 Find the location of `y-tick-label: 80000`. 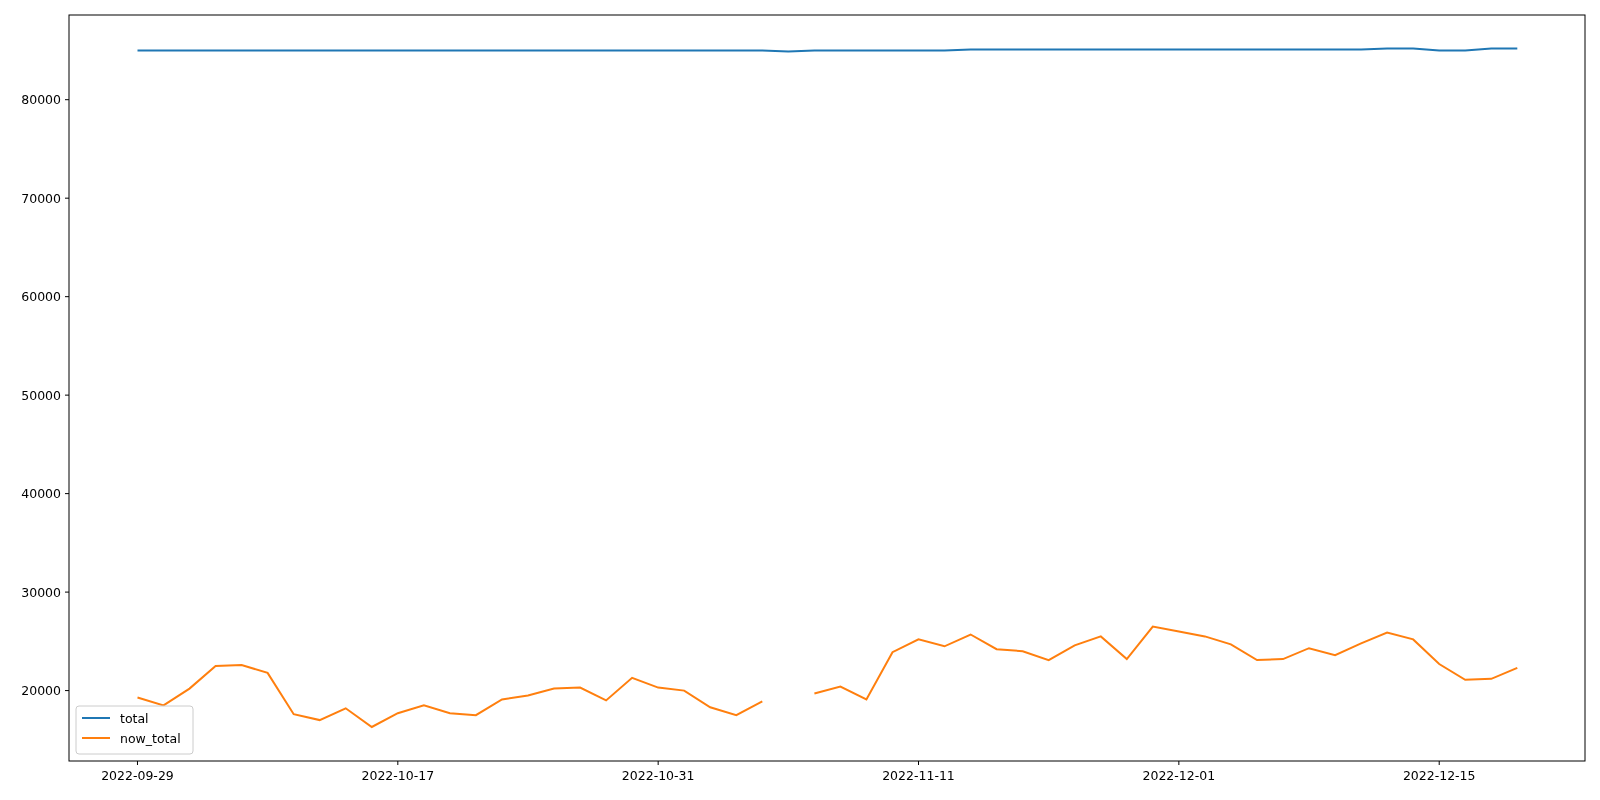

y-tick-label: 80000 is located at coordinates (41, 100).